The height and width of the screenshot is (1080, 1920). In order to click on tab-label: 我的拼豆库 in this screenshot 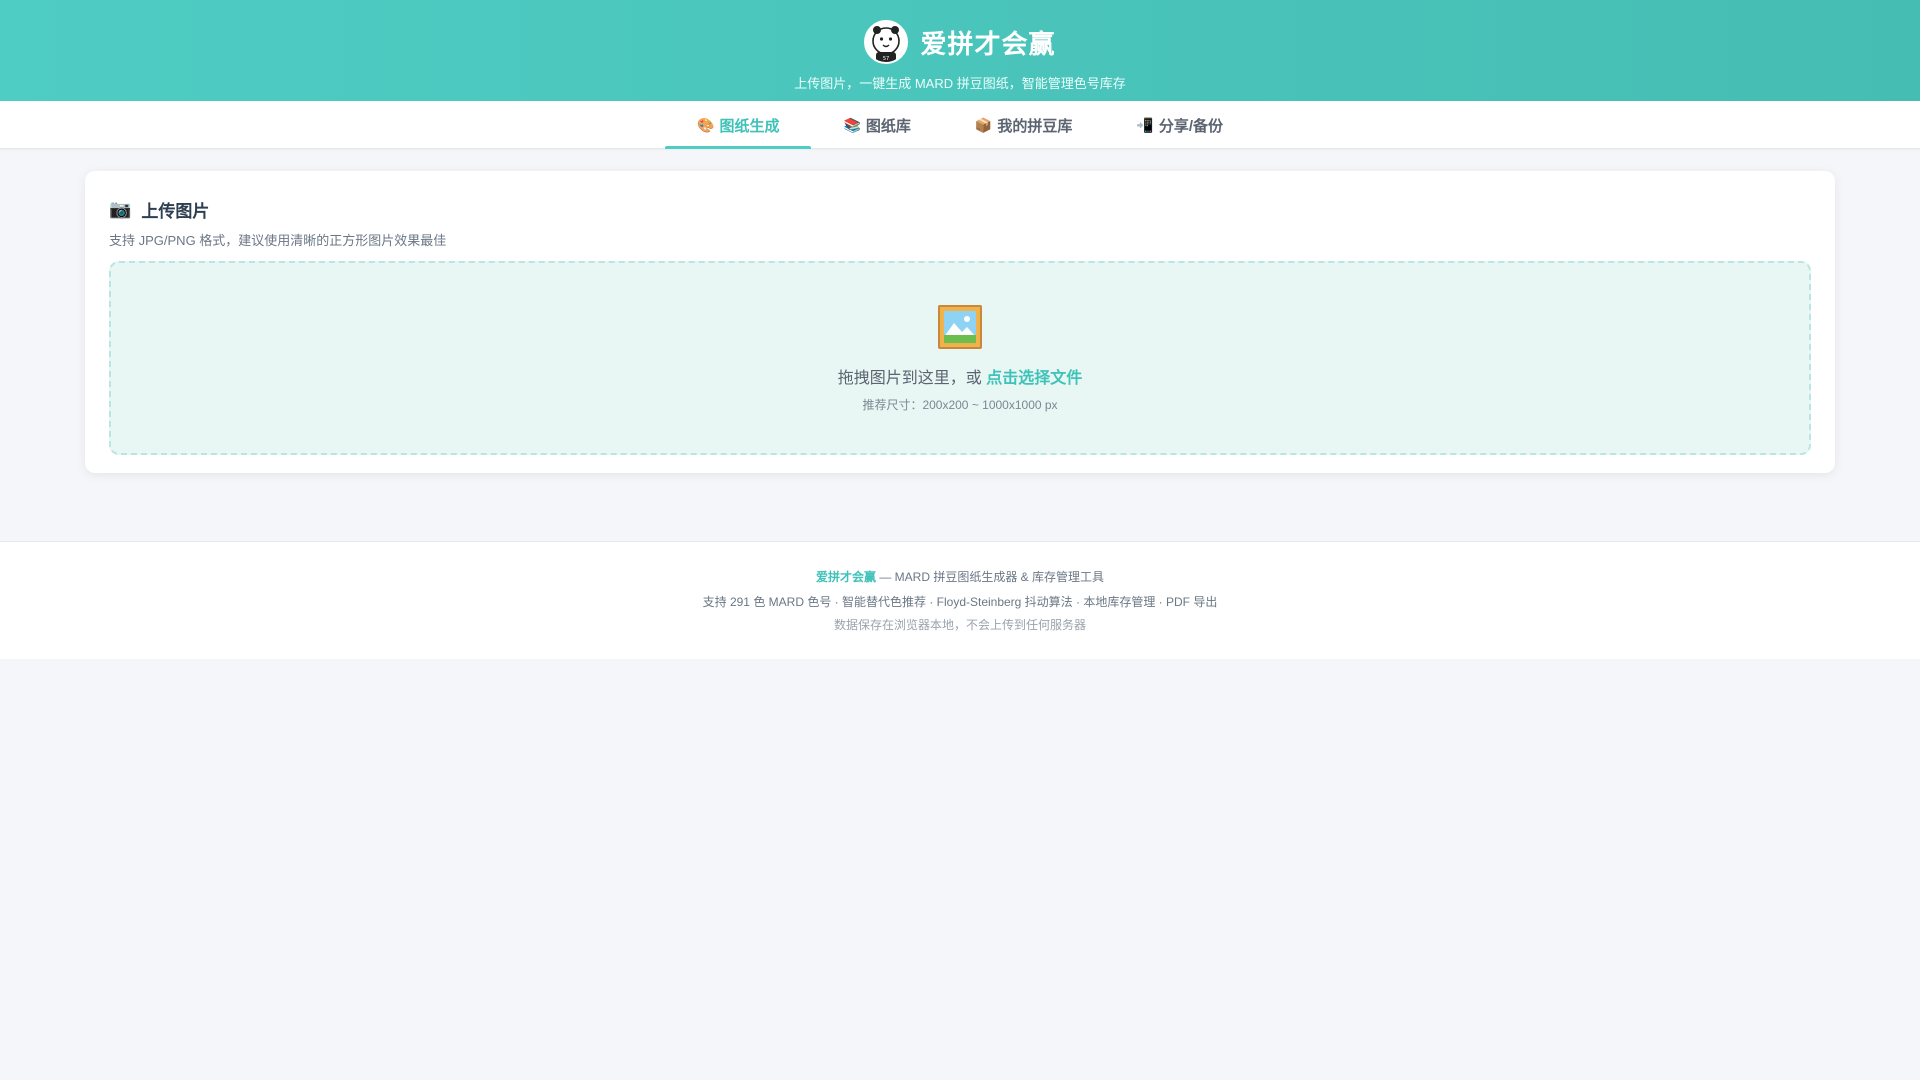, I will do `click(1035, 126)`.